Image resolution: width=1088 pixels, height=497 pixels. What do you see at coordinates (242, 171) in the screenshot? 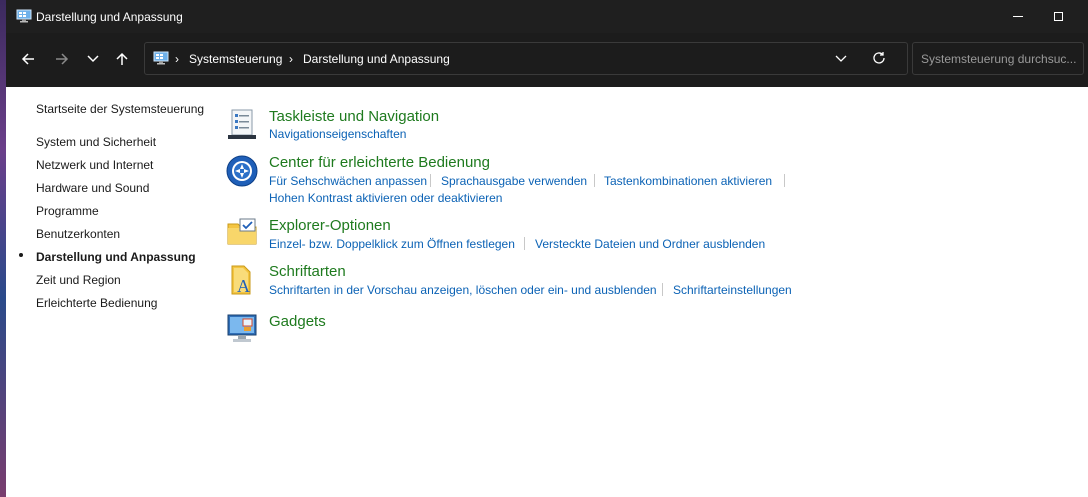
I see `ease-of-access-icon` at bounding box center [242, 171].